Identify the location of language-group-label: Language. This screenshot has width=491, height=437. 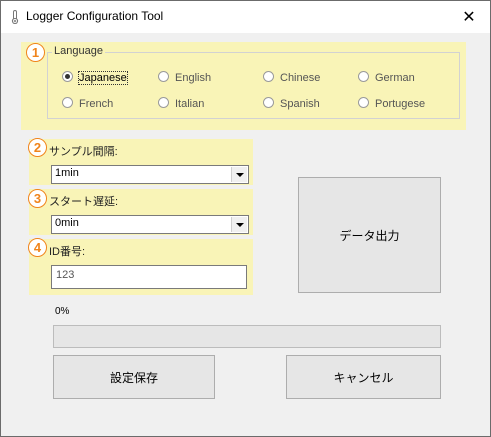
(78, 51).